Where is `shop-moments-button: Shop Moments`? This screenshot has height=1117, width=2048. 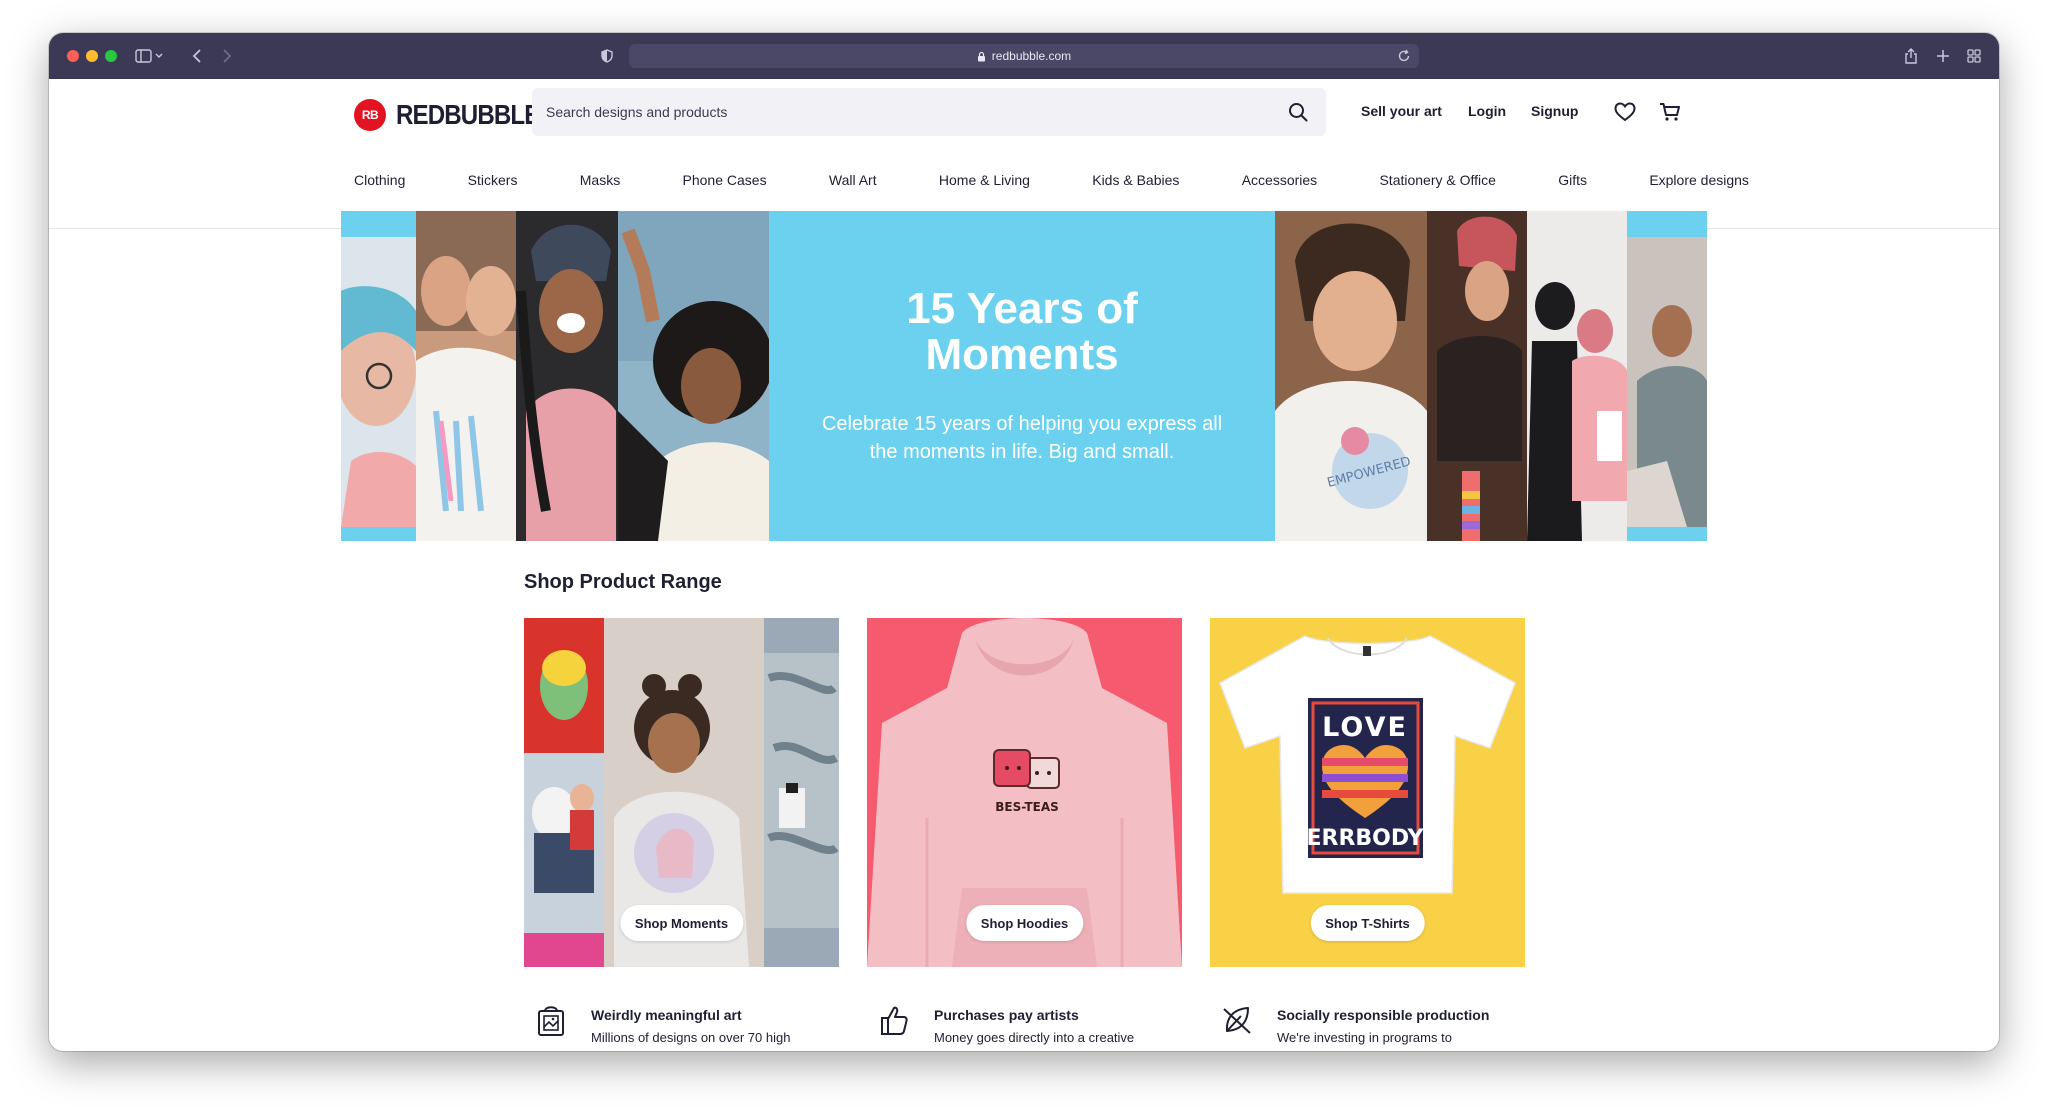 shop-moments-button: Shop Moments is located at coordinates (681, 923).